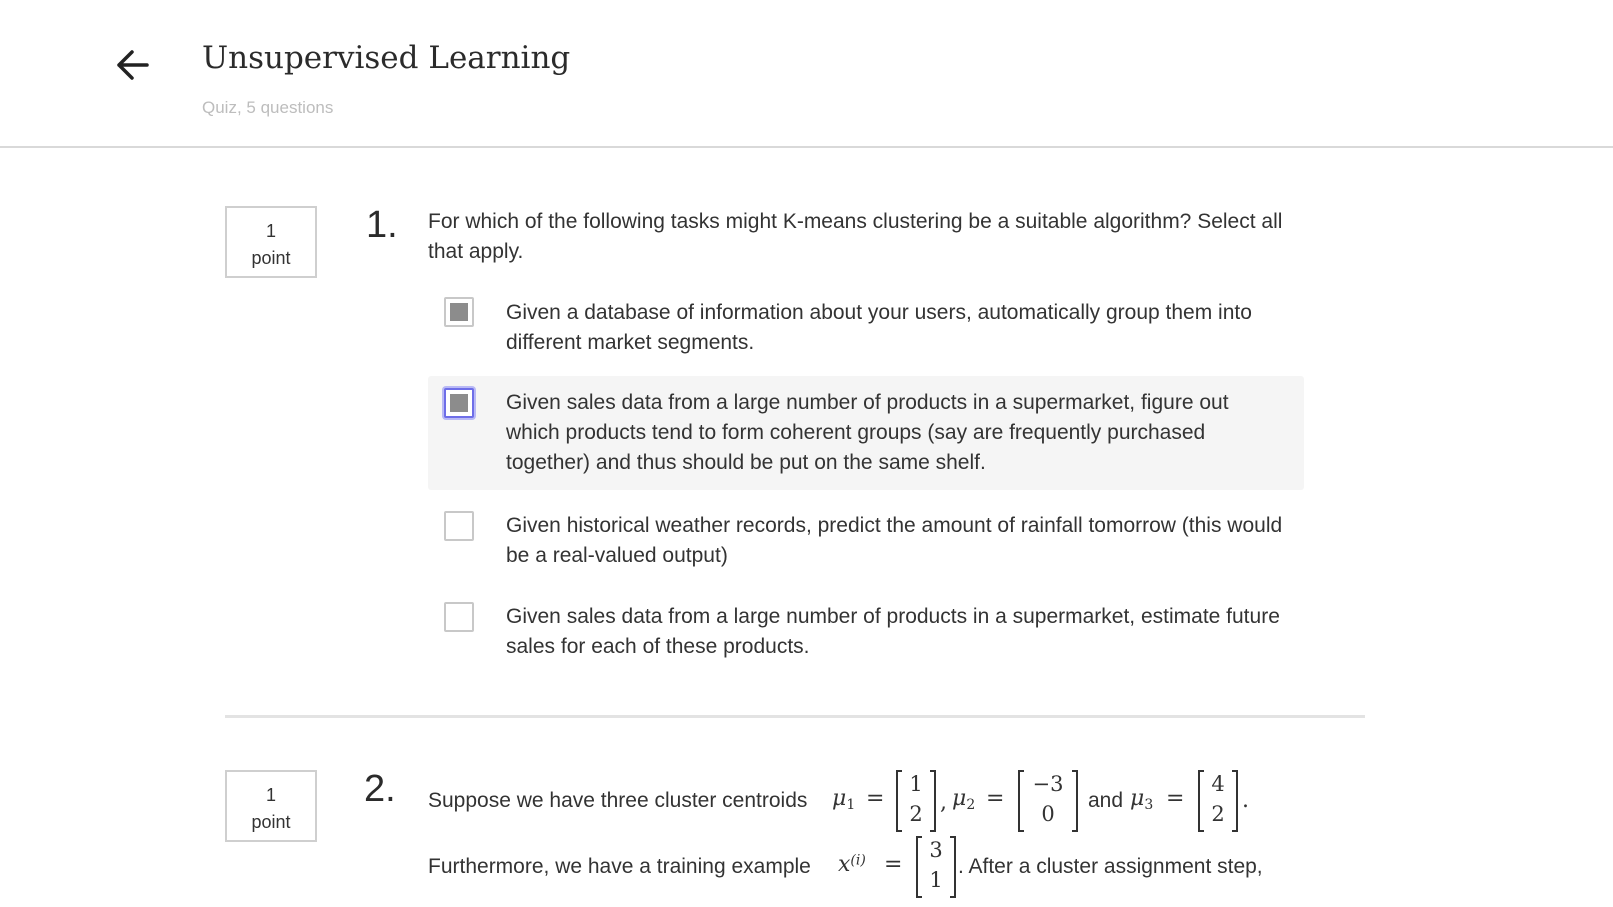 The height and width of the screenshot is (907, 1613). Describe the element at coordinates (386, 58) in the screenshot. I see `page-title: Unsupervised Learning` at that location.